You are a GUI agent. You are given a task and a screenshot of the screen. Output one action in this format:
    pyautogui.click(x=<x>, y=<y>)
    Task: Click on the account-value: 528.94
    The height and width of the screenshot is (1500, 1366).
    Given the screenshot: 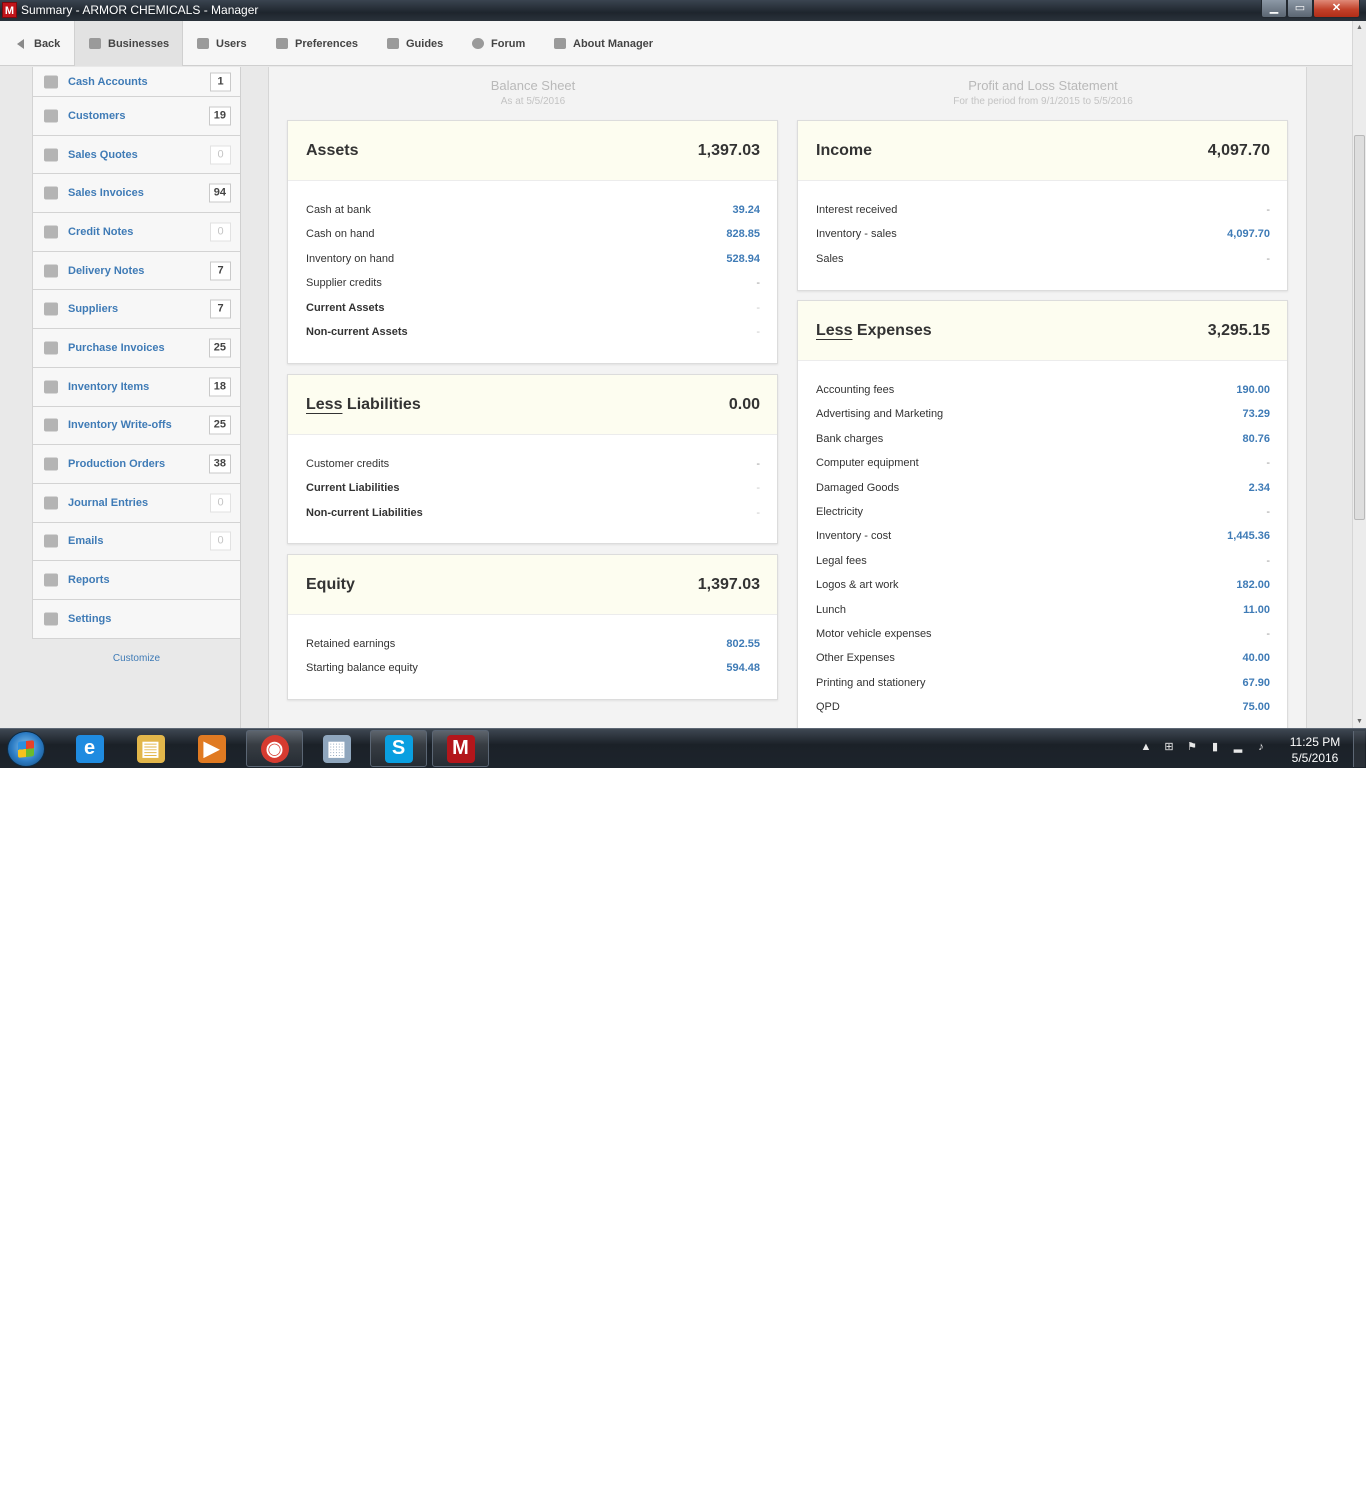 What is the action you would take?
    pyautogui.click(x=743, y=259)
    